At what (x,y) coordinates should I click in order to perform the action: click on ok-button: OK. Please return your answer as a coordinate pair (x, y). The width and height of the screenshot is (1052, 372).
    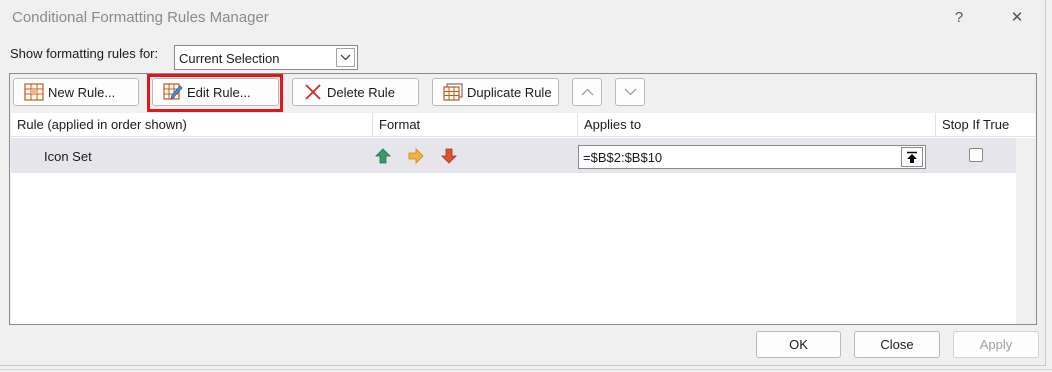
    Looking at the image, I should click on (798, 344).